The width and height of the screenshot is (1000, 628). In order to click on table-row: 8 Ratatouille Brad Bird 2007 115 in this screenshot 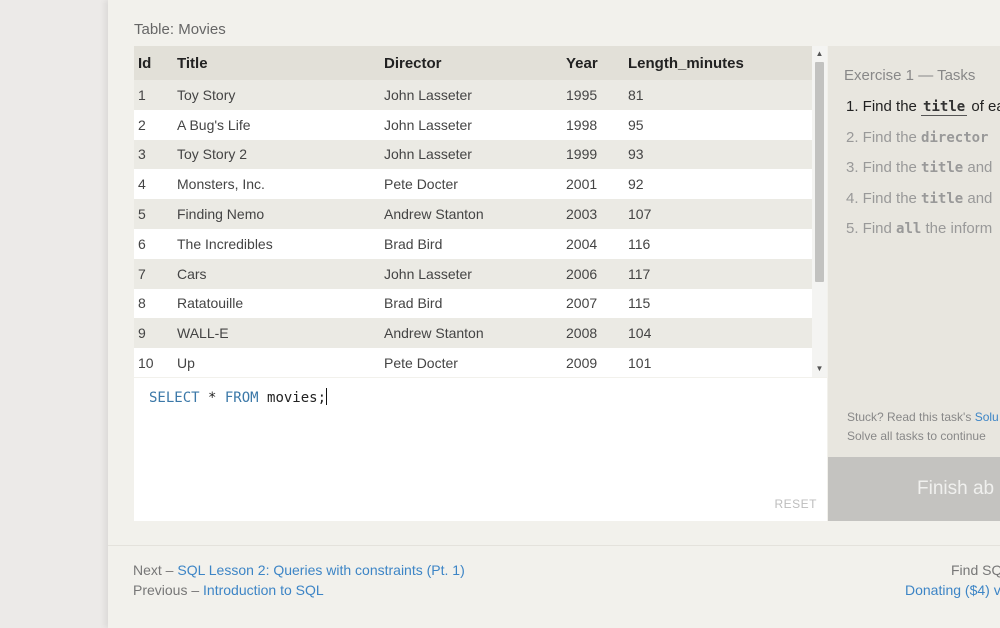, I will do `click(473, 303)`.